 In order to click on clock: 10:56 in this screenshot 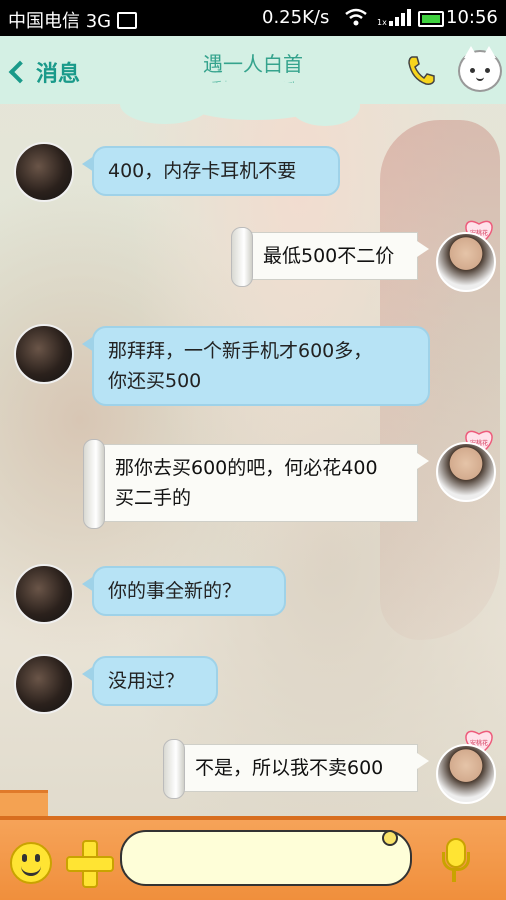, I will do `click(472, 17)`.